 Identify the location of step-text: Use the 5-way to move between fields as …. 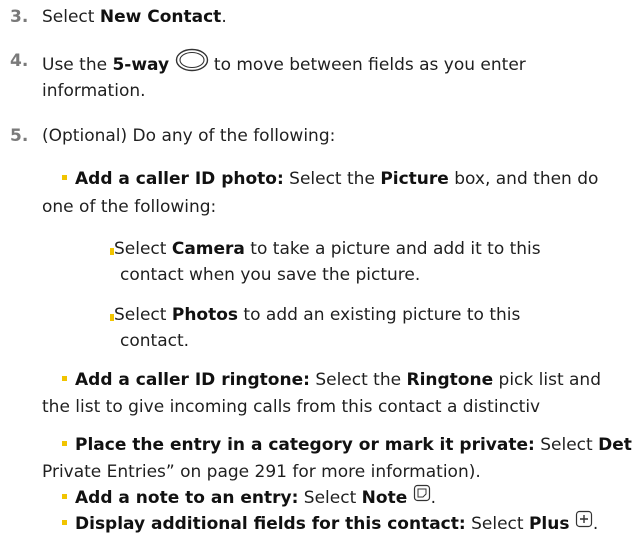
(284, 64).